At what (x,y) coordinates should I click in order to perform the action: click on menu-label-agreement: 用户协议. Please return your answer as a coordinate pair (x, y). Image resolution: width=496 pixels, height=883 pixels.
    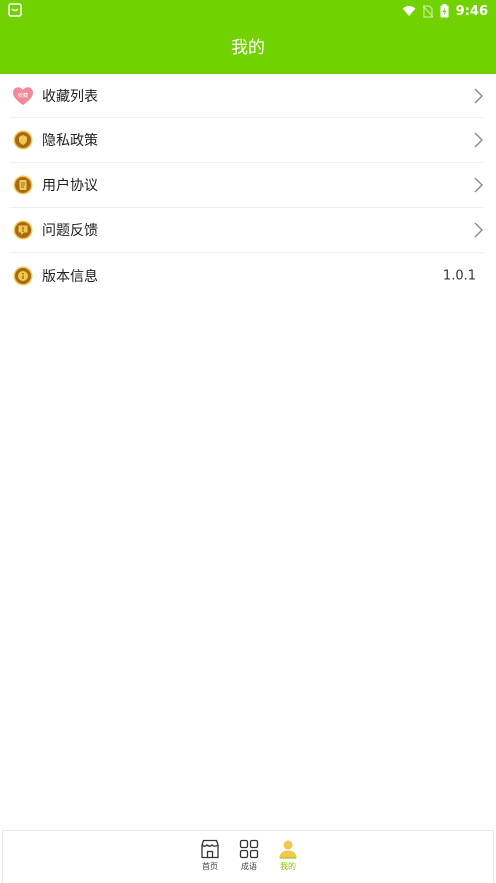
    Looking at the image, I should click on (70, 186).